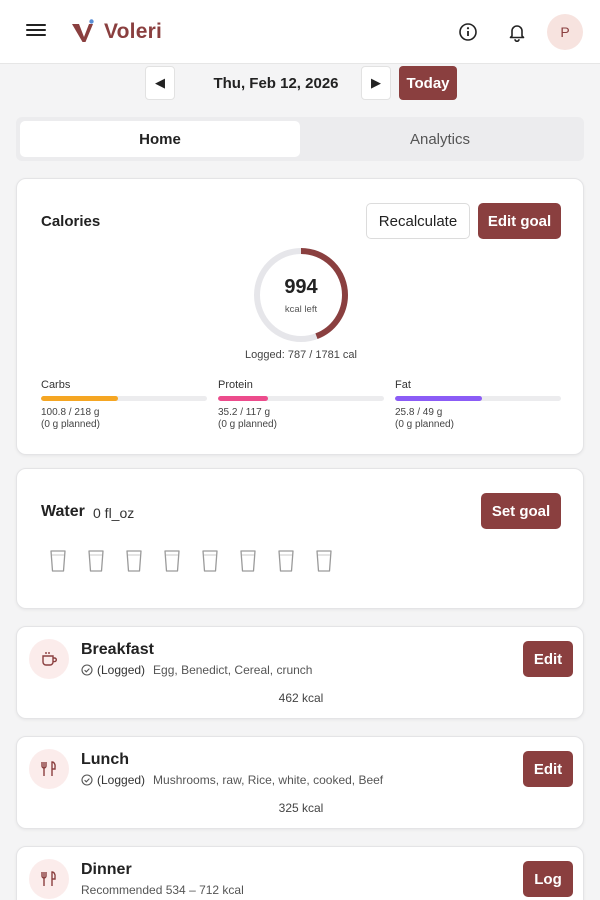 This screenshot has height=900, width=600. What do you see at coordinates (49, 659) in the screenshot?
I see `coffee-cup-icon` at bounding box center [49, 659].